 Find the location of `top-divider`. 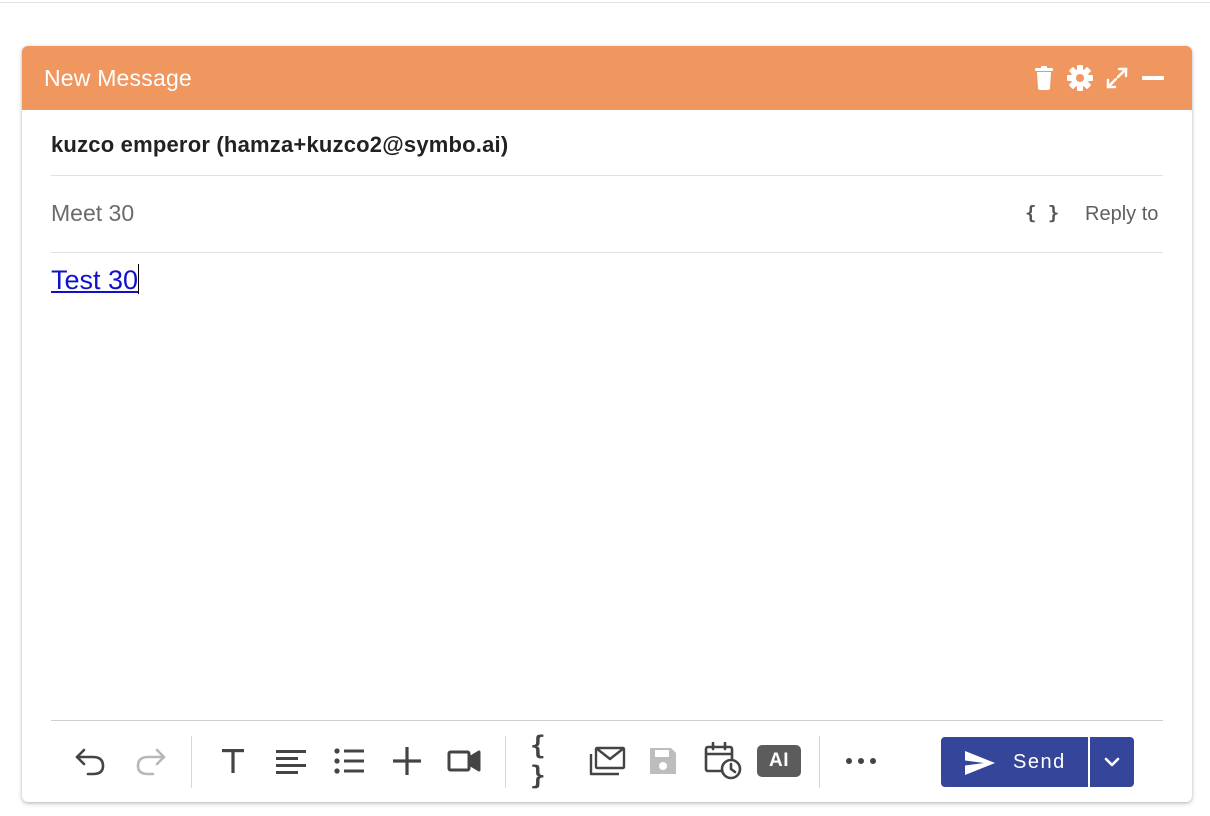

top-divider is located at coordinates (605, 1).